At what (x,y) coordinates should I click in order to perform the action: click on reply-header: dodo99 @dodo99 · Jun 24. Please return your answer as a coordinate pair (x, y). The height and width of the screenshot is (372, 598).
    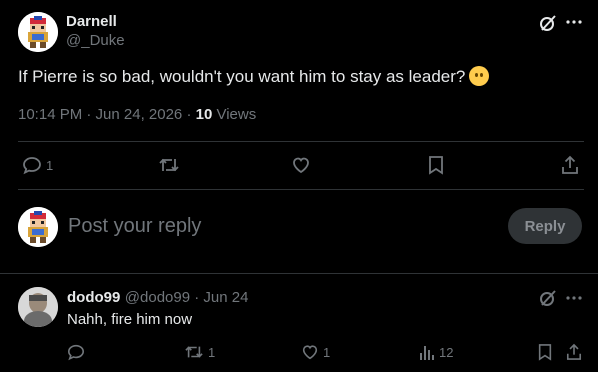
    Looking at the image, I should click on (157, 298).